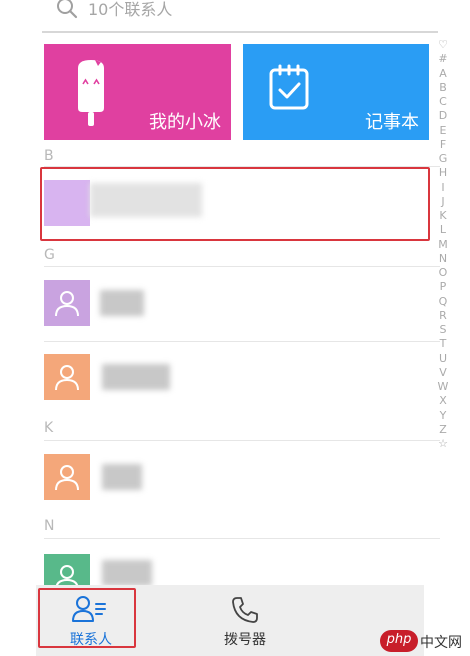 This screenshot has width=470, height=656. I want to click on alphabet-index: ♡ # A B C D E F G H I J K L M N O P Q R S T U V W X Y Z ☆, so click(443, 244).